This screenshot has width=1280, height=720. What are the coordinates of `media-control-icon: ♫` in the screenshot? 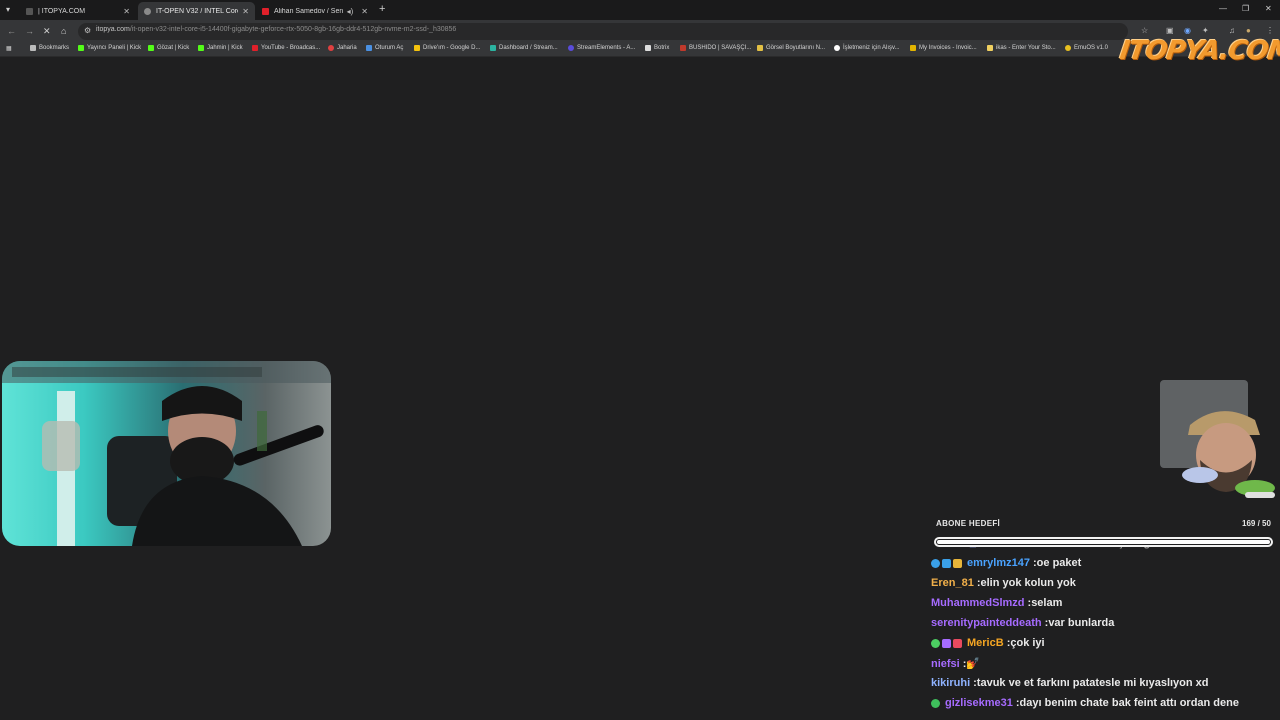 It's located at (1232, 30).